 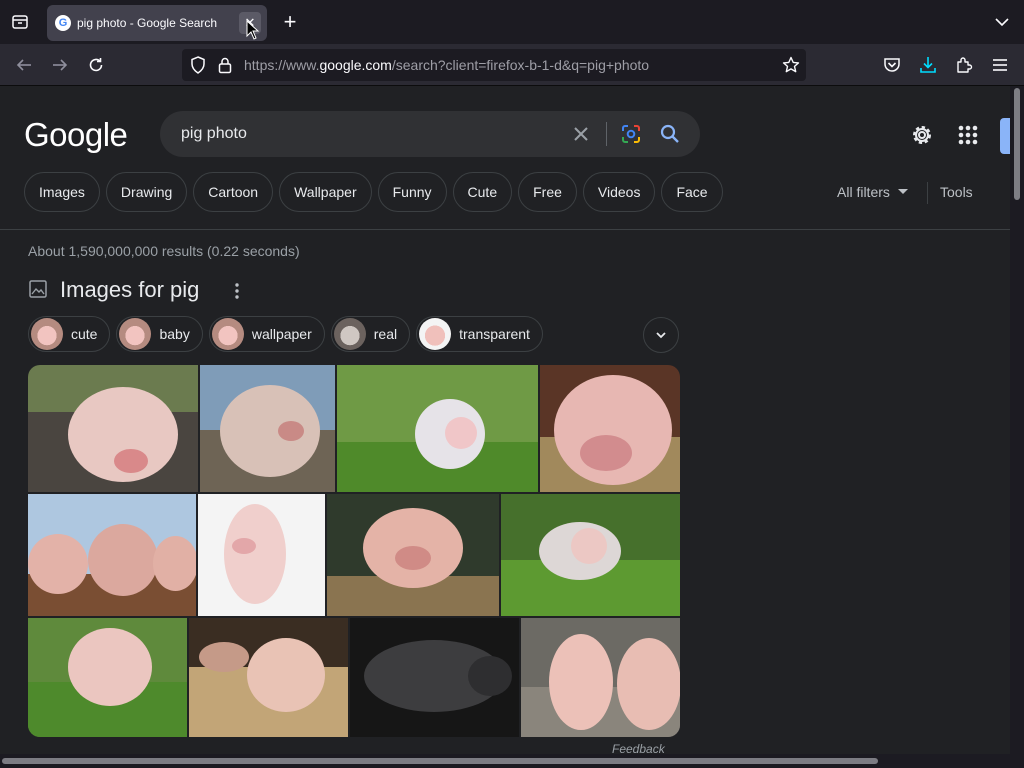 I want to click on chip-free: Free, so click(x=547, y=192).